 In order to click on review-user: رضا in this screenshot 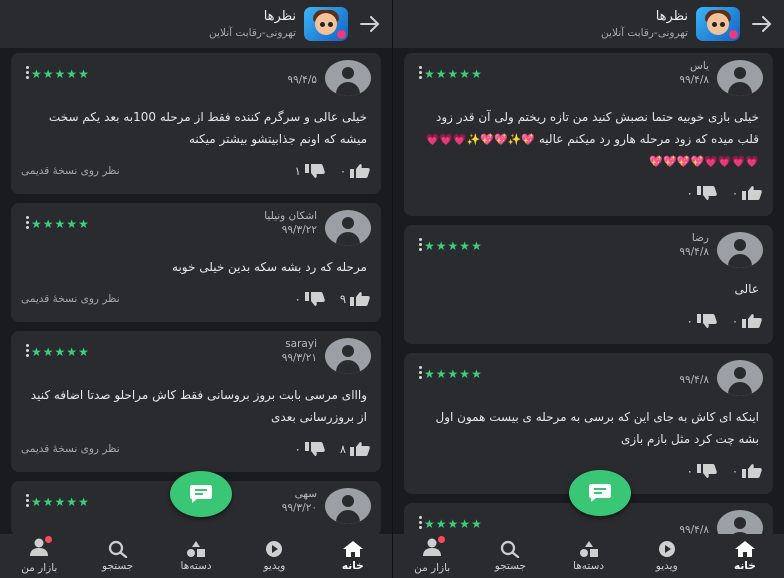, I will do `click(700, 238)`.